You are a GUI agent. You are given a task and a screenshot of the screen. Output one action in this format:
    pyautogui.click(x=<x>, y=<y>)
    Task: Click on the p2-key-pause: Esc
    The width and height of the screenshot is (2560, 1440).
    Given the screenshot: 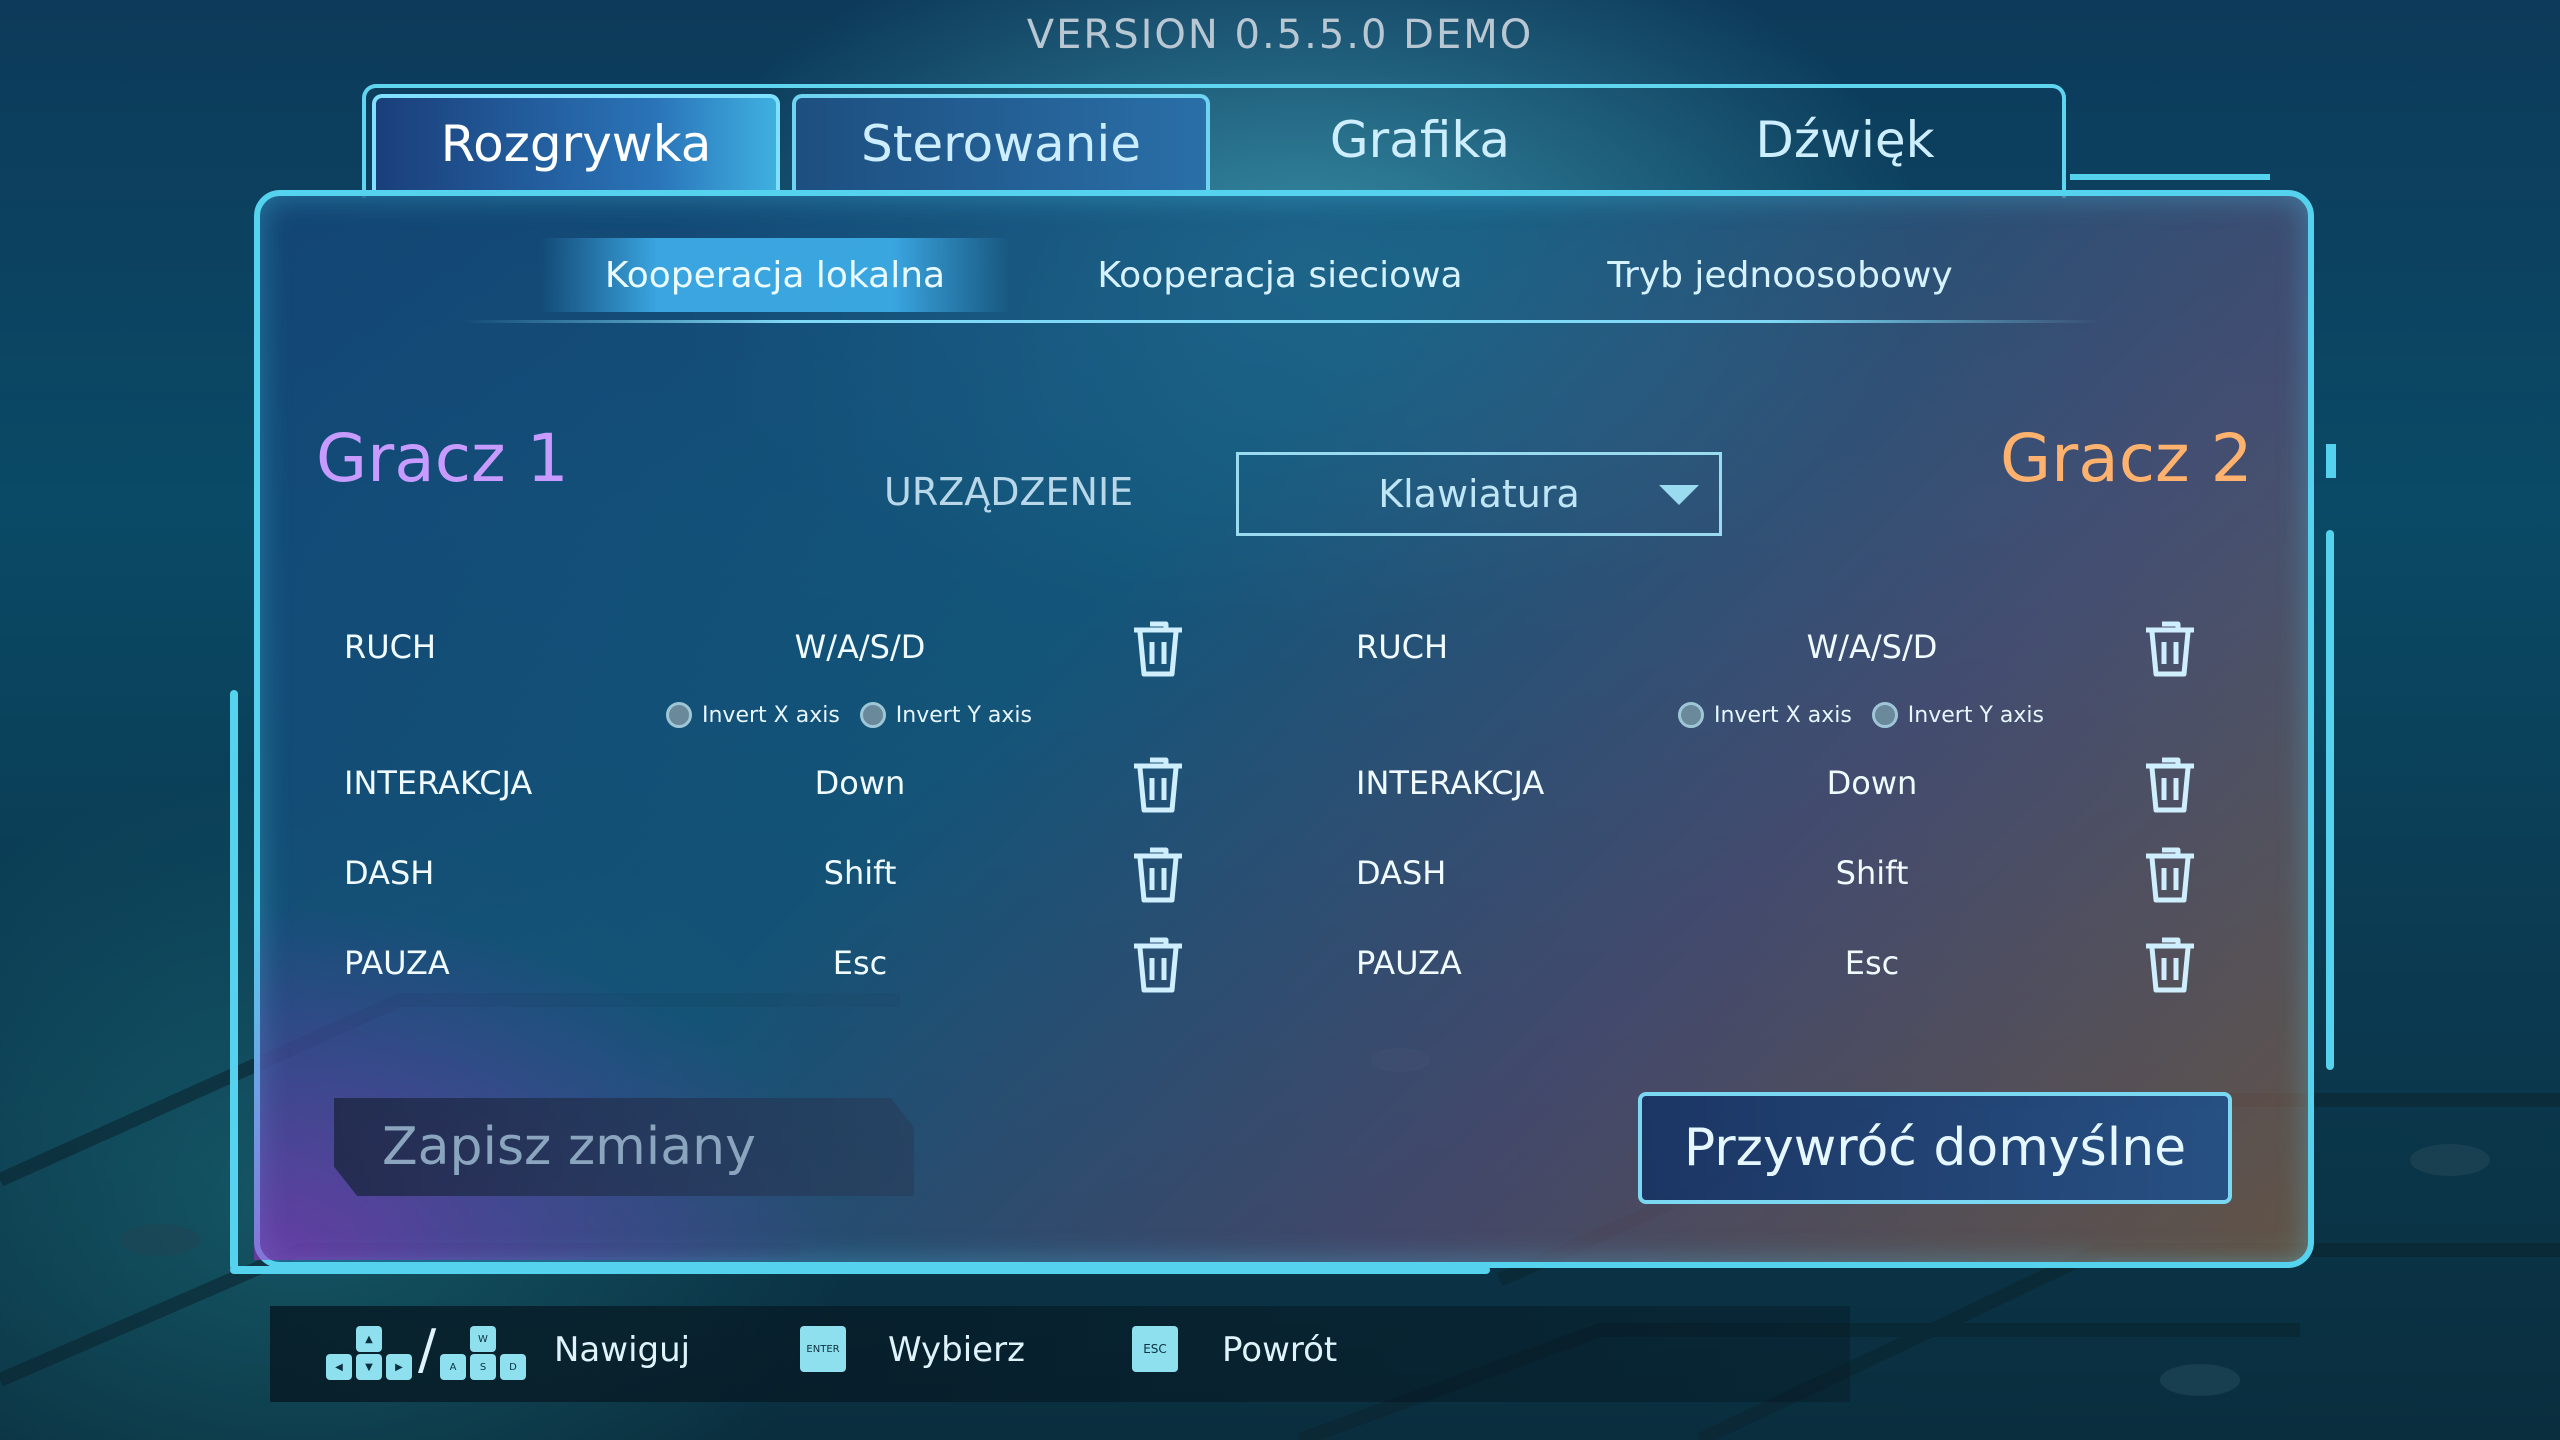 What is the action you would take?
    pyautogui.click(x=1872, y=963)
    